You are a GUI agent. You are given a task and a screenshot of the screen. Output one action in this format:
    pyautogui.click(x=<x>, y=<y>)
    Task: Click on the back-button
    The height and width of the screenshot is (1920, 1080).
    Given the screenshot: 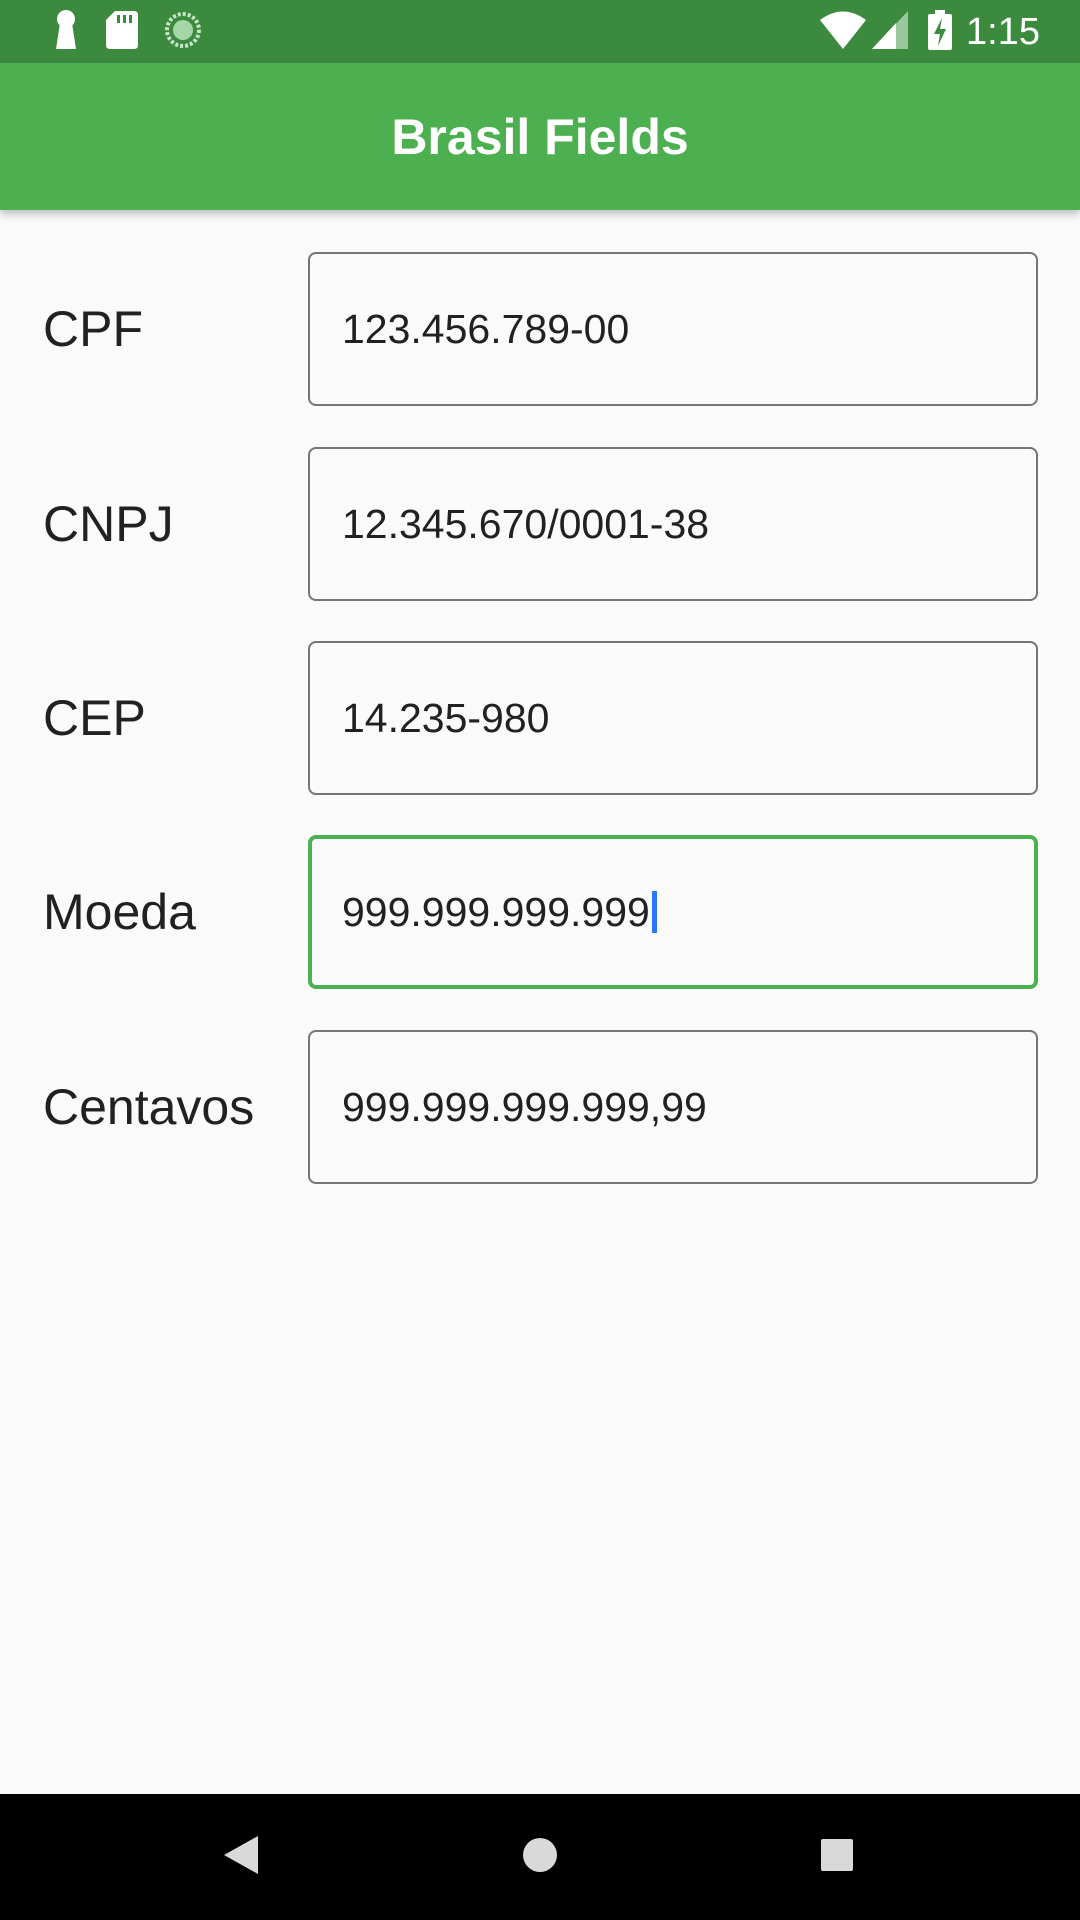 What is the action you would take?
    pyautogui.click(x=241, y=1857)
    